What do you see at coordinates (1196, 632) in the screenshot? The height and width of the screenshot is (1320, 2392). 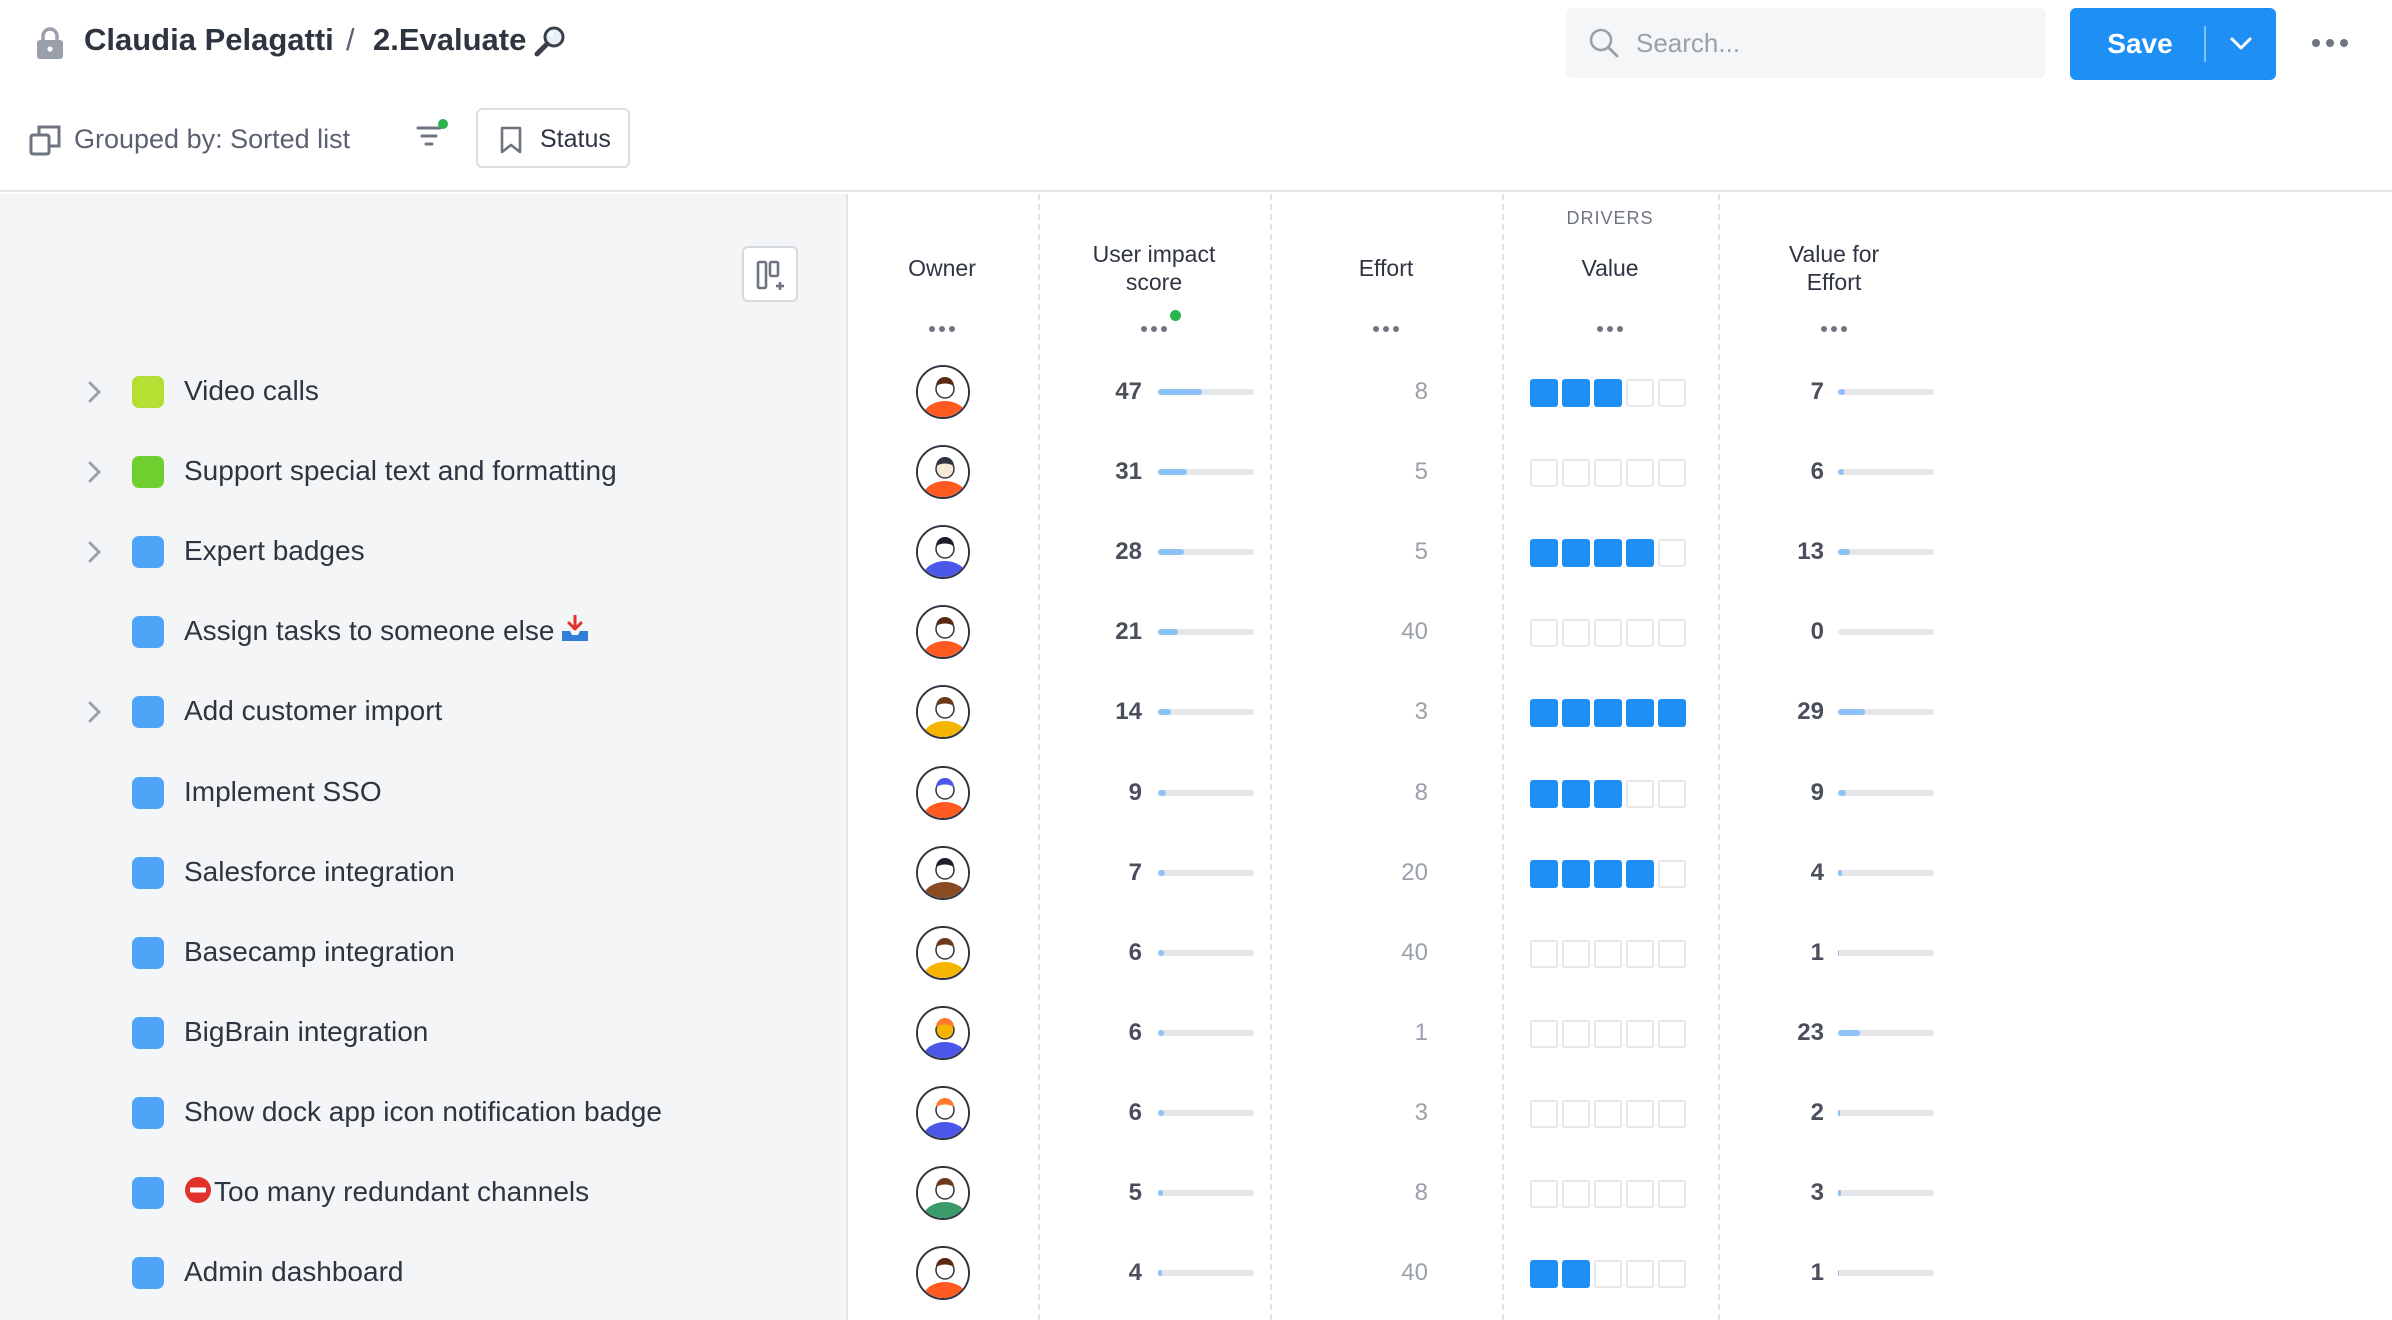 I see `table-row: Assign tasks to someone else 21 40 0` at bounding box center [1196, 632].